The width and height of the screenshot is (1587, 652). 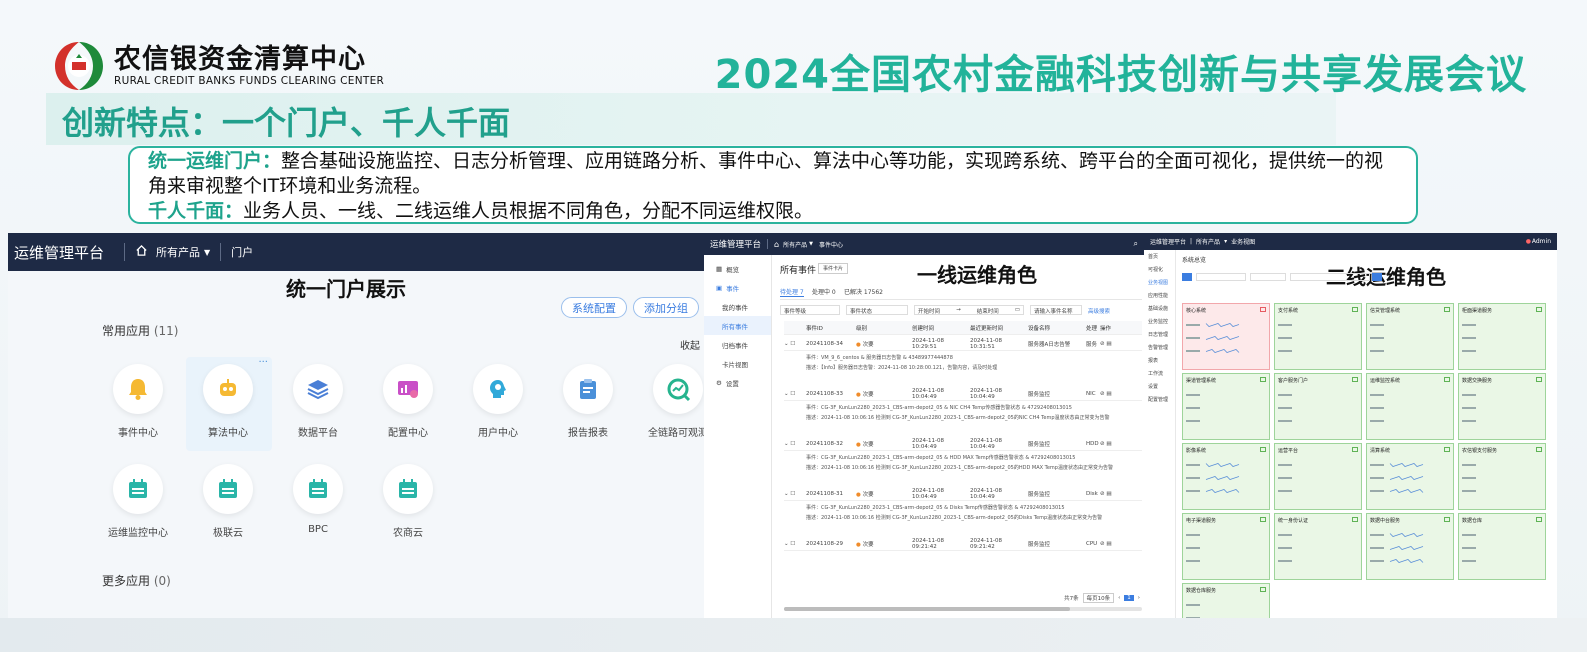 I want to click on home-icon, so click(x=141, y=252).